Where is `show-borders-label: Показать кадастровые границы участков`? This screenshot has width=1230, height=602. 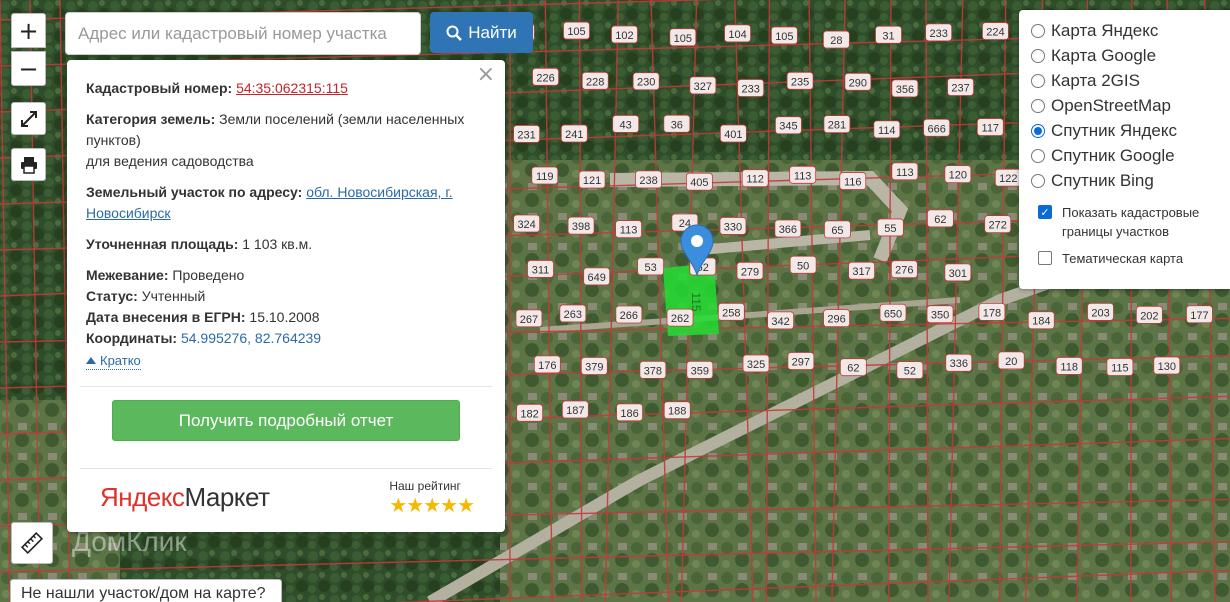 show-borders-label: Показать кадастровые границы участков is located at coordinates (1131, 222).